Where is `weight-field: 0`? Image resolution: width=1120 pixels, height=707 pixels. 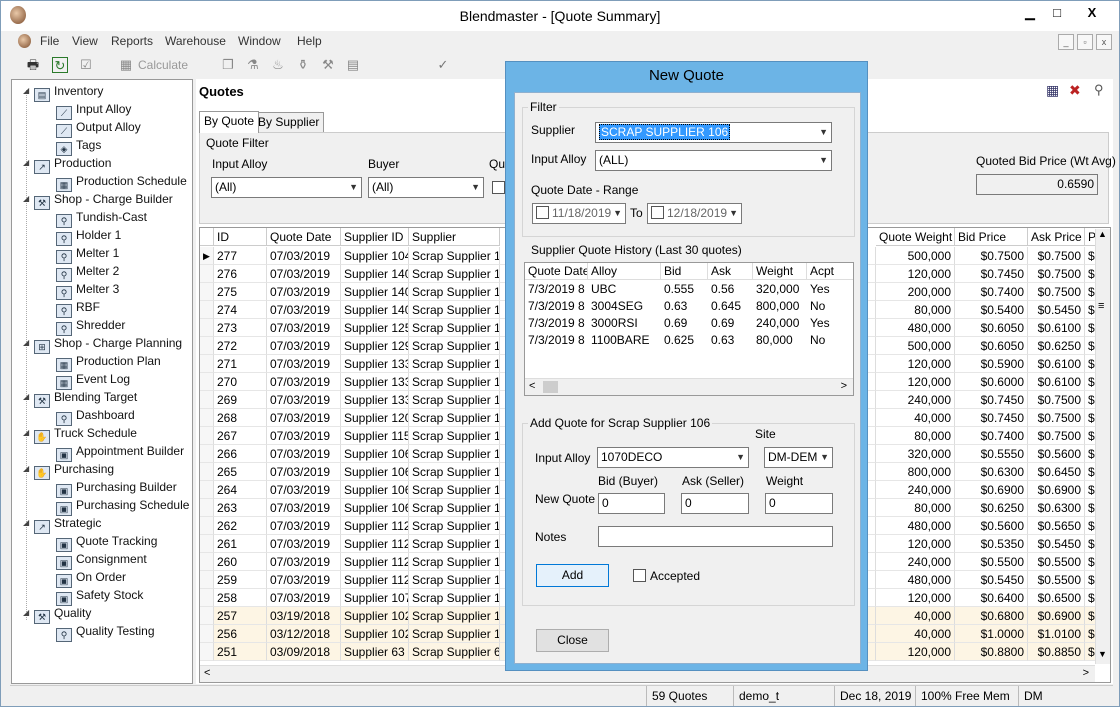
weight-field: 0 is located at coordinates (799, 503).